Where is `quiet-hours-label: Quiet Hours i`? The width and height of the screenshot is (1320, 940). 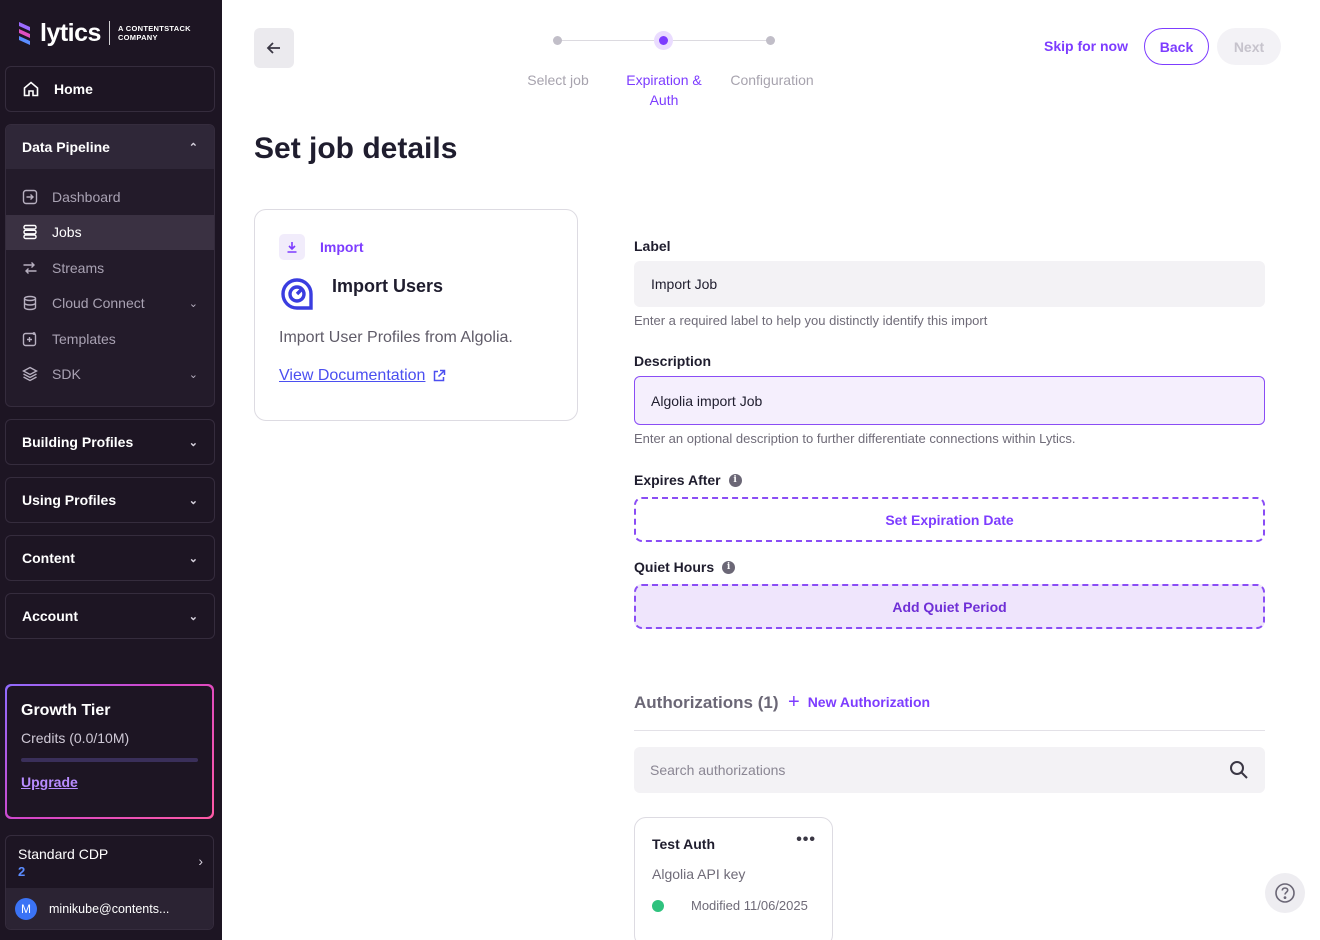
quiet-hours-label: Quiet Hours i is located at coordinates (685, 567).